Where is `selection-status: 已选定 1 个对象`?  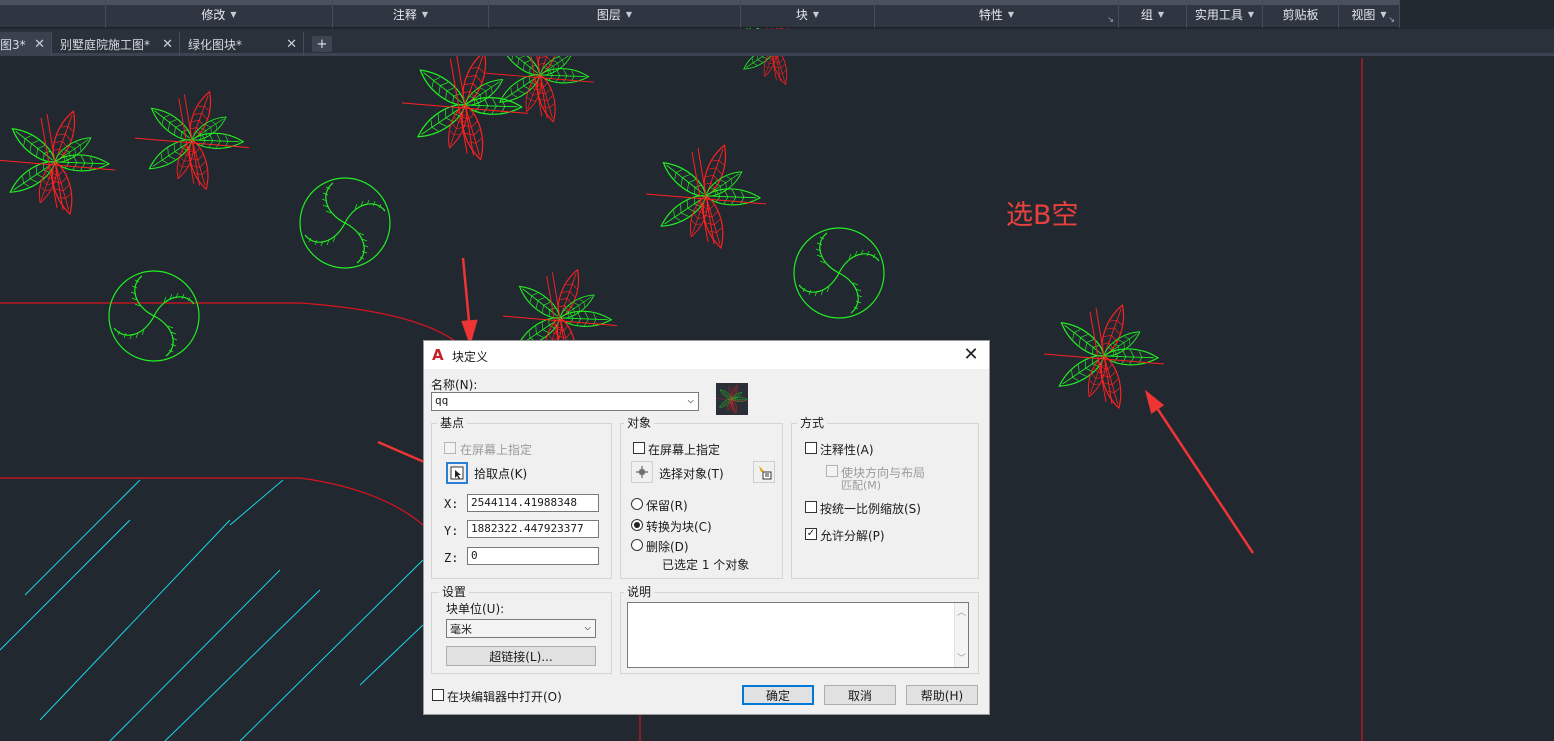 selection-status: 已选定 1 个对象 is located at coordinates (706, 565).